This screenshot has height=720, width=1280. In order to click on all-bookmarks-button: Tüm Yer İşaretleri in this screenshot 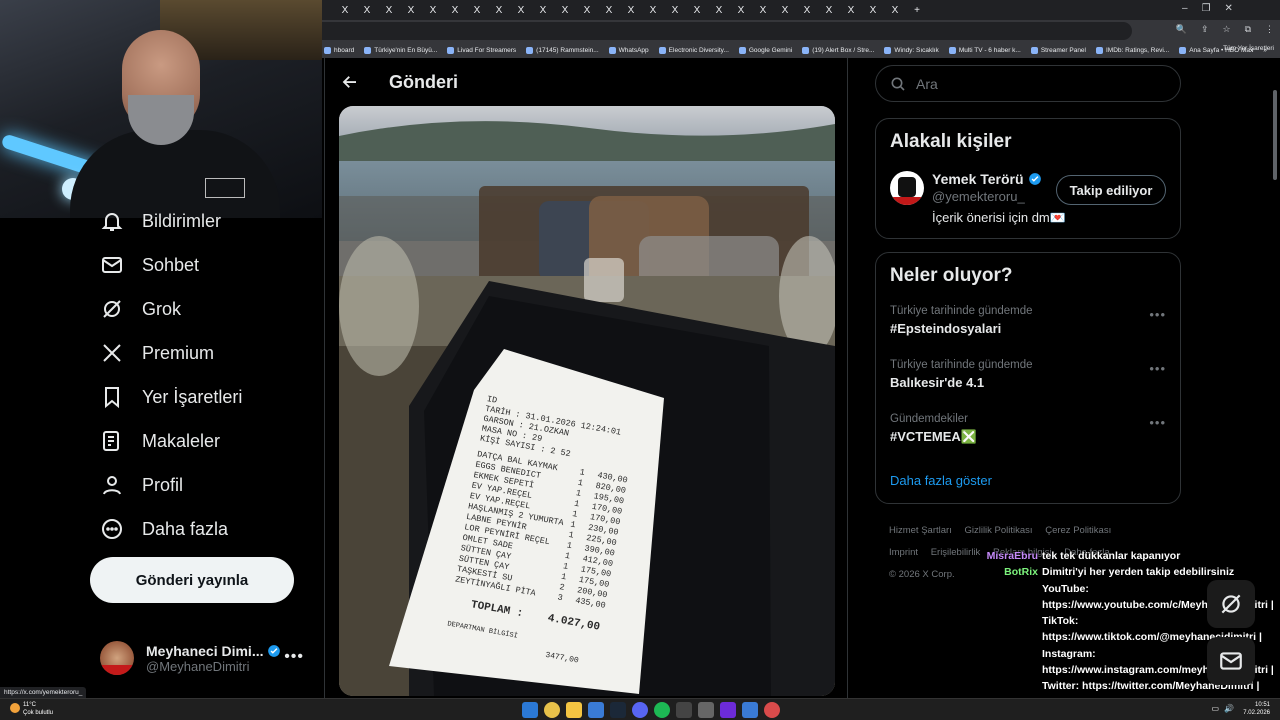, I will do `click(1248, 48)`.